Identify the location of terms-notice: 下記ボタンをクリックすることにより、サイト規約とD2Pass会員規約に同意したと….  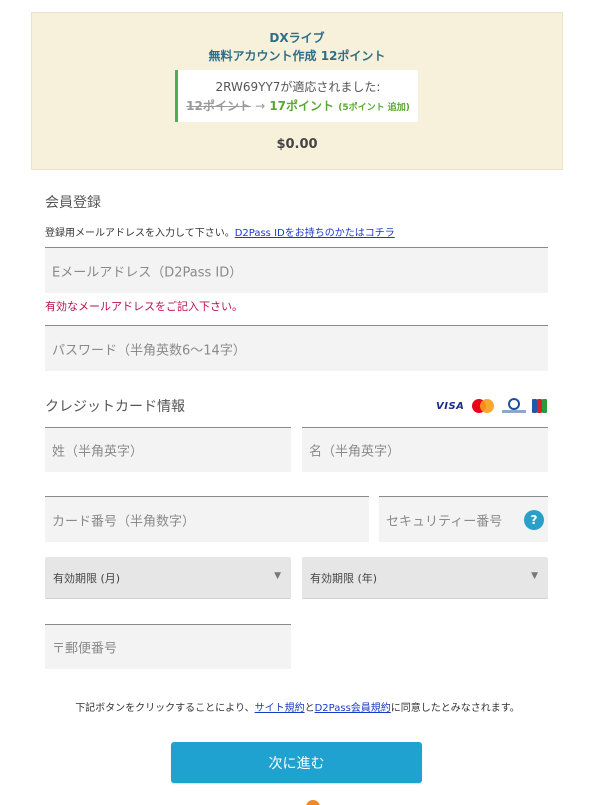
(297, 706).